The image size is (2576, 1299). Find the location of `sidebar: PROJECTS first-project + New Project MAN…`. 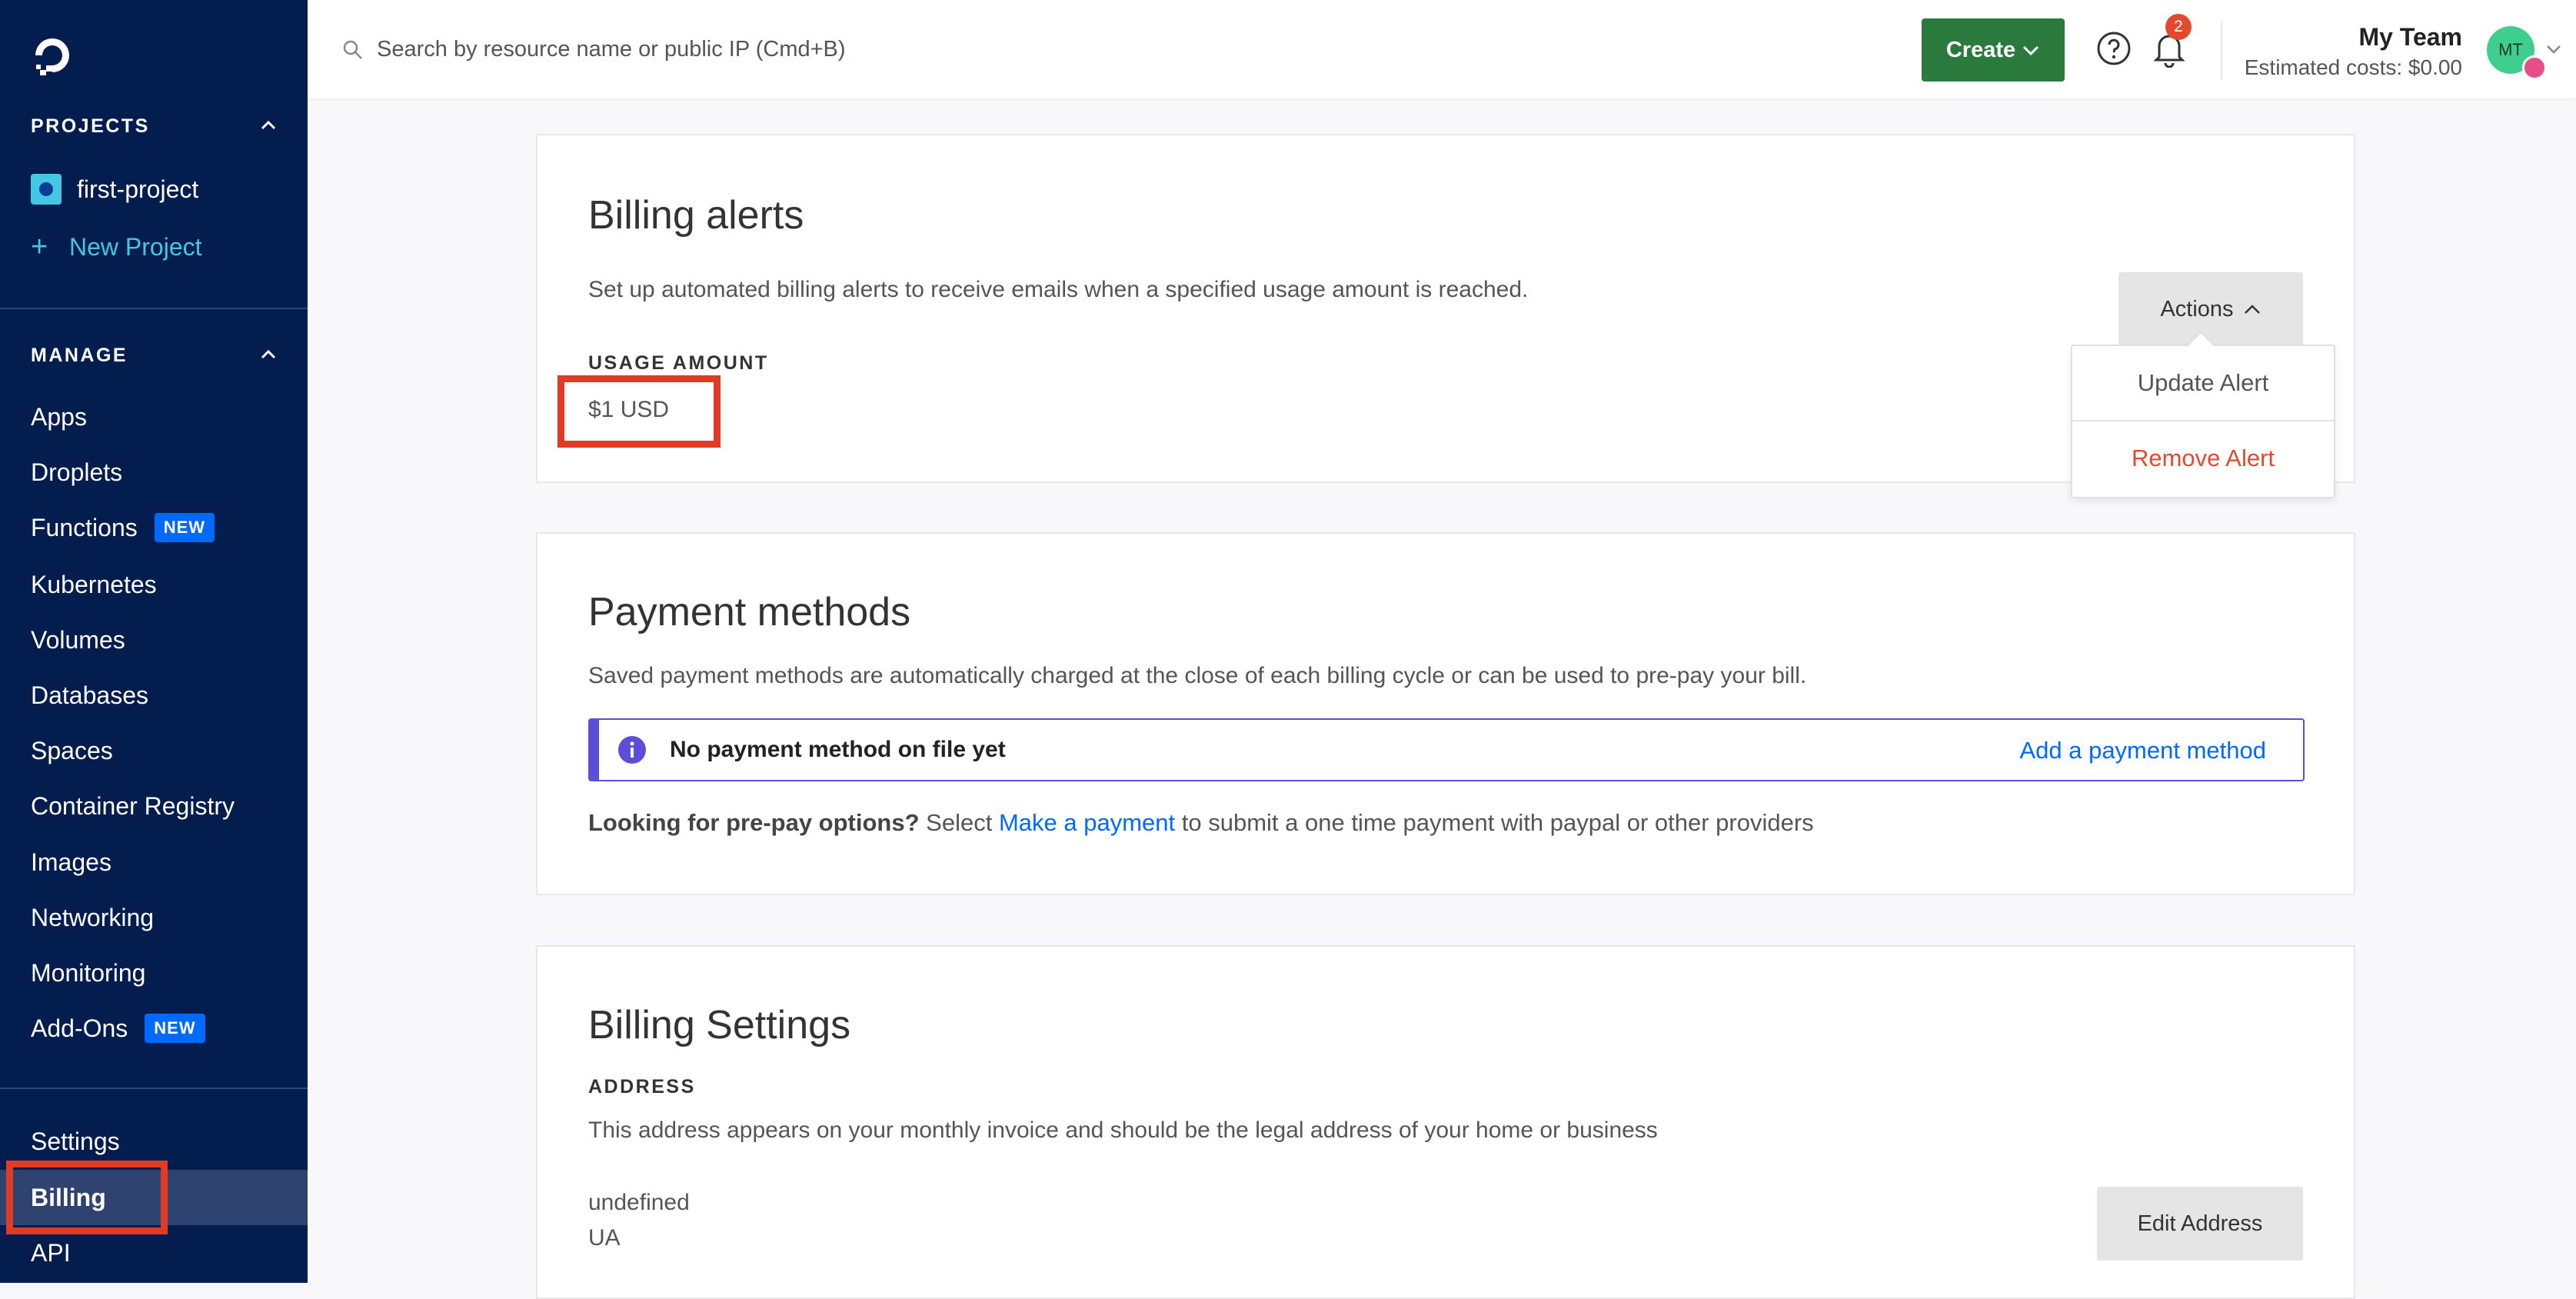

sidebar: PROJECTS first-project + New Project MAN… is located at coordinates (154, 641).